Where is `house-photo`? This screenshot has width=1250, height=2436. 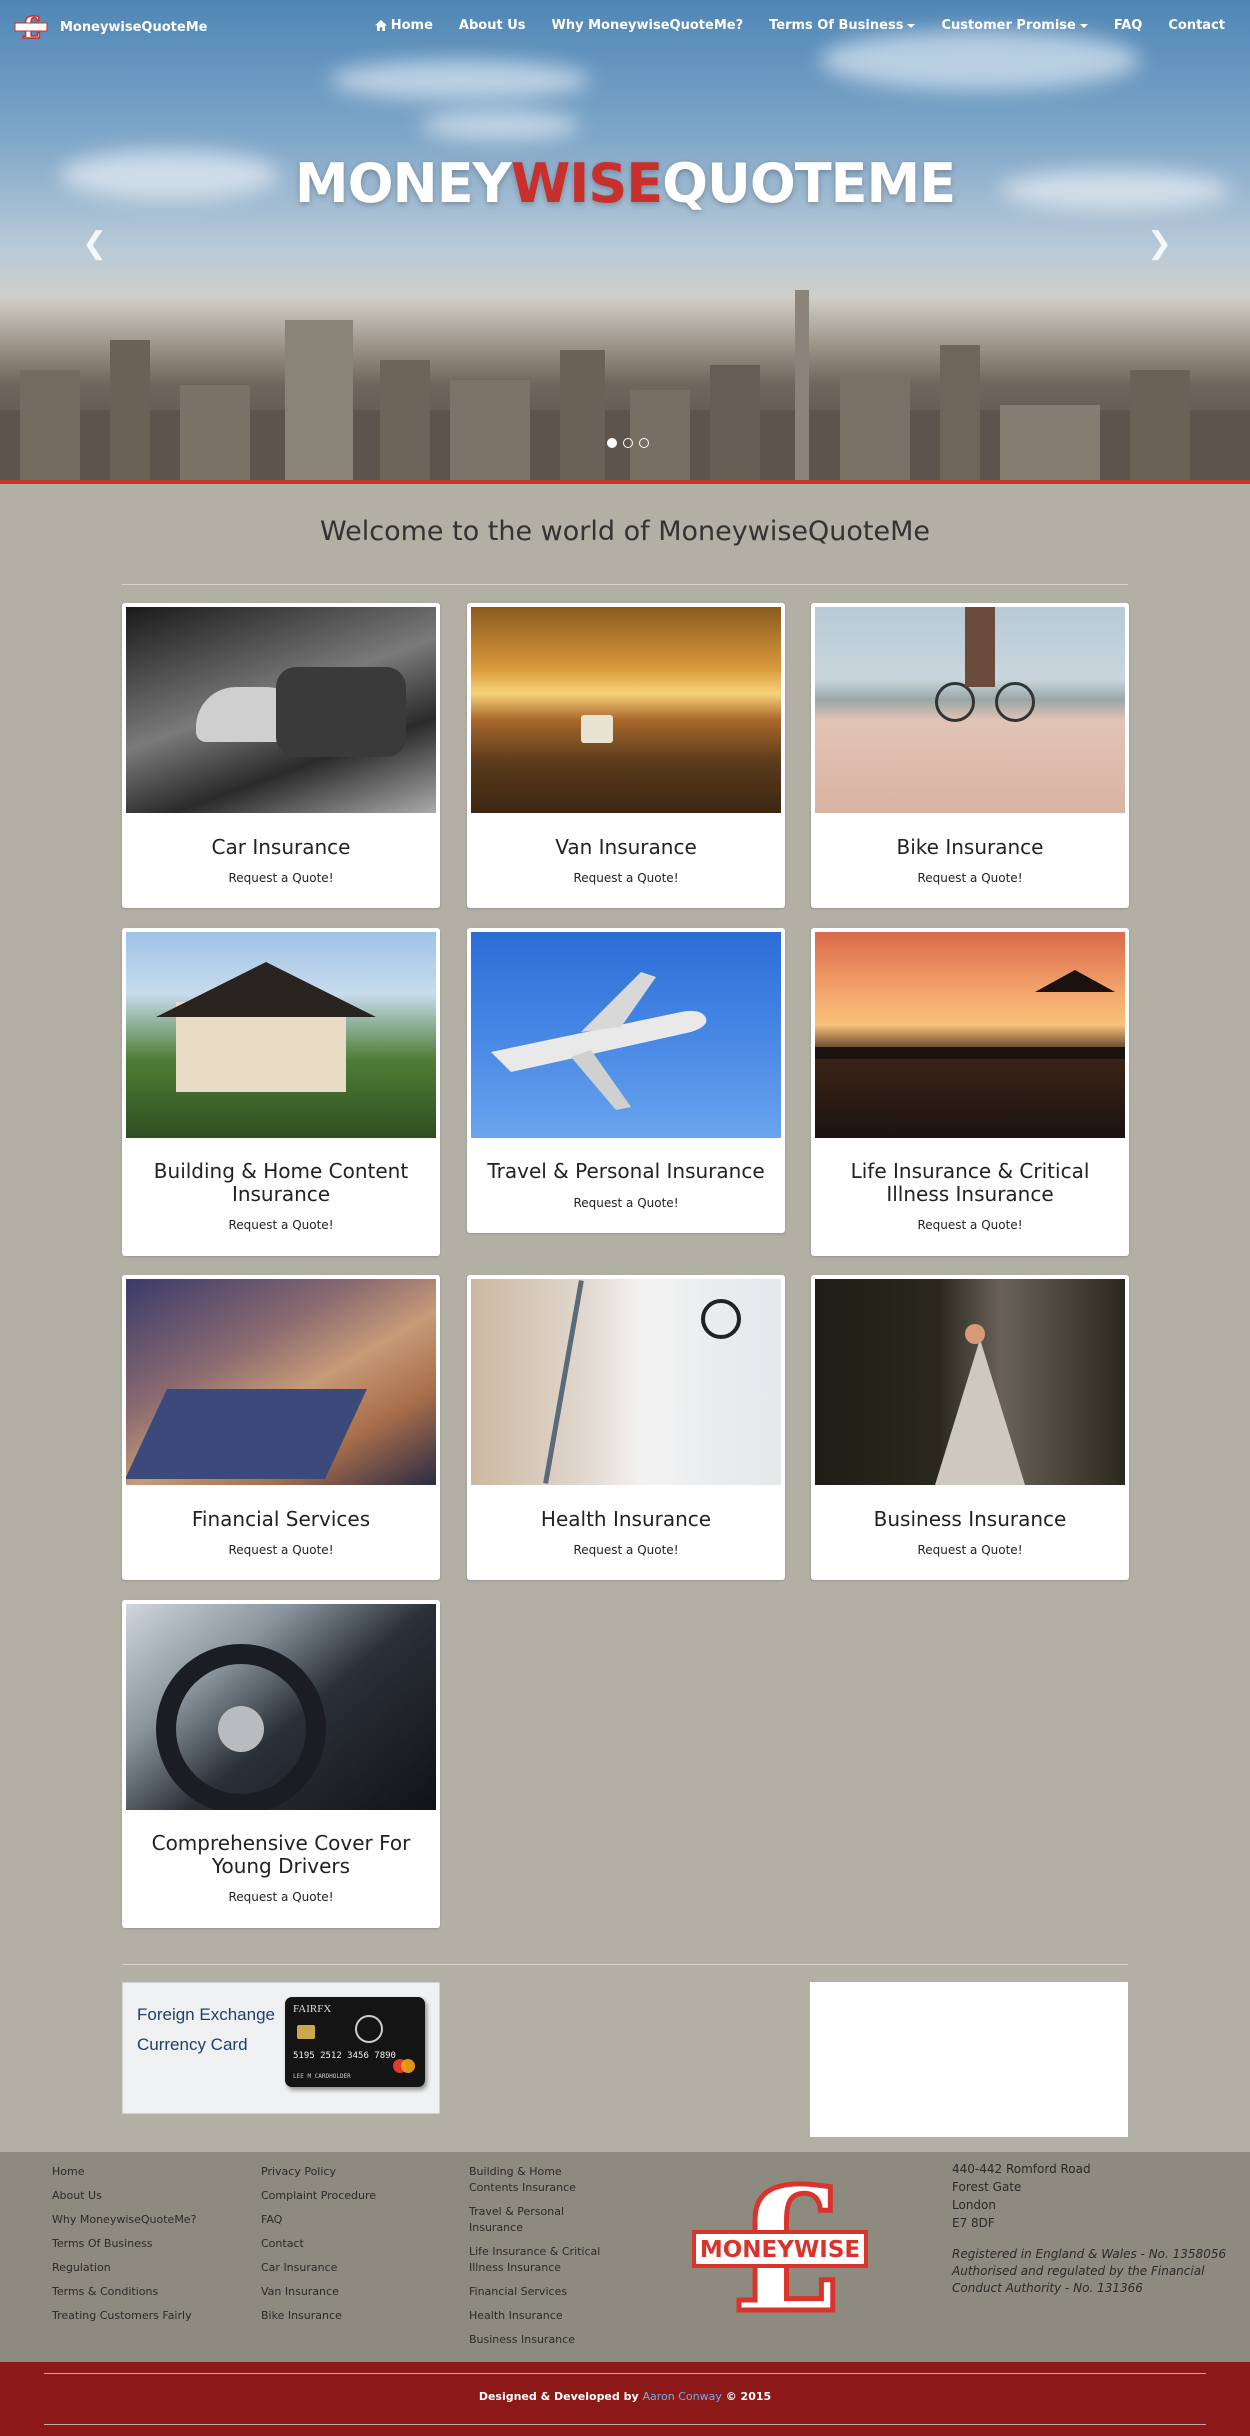
house-photo is located at coordinates (281, 1035).